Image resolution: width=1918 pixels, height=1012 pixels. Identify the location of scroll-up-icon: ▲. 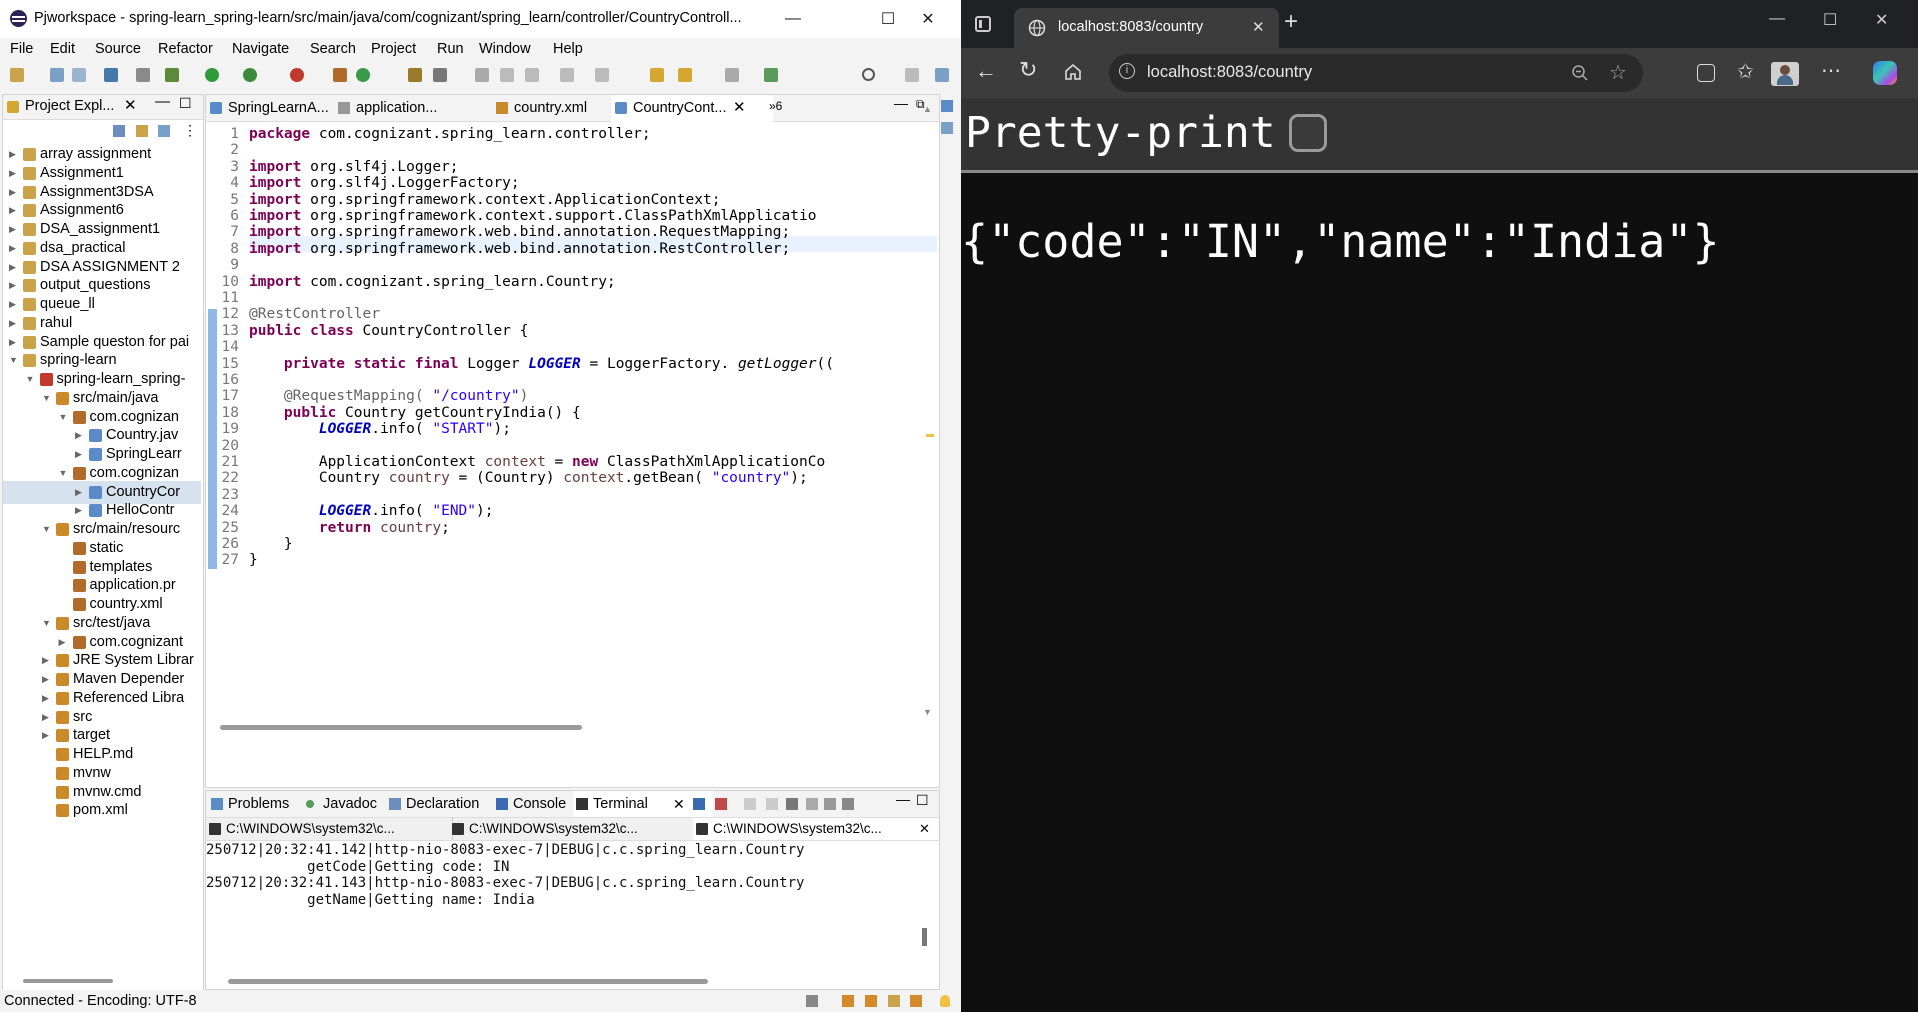
(927, 109).